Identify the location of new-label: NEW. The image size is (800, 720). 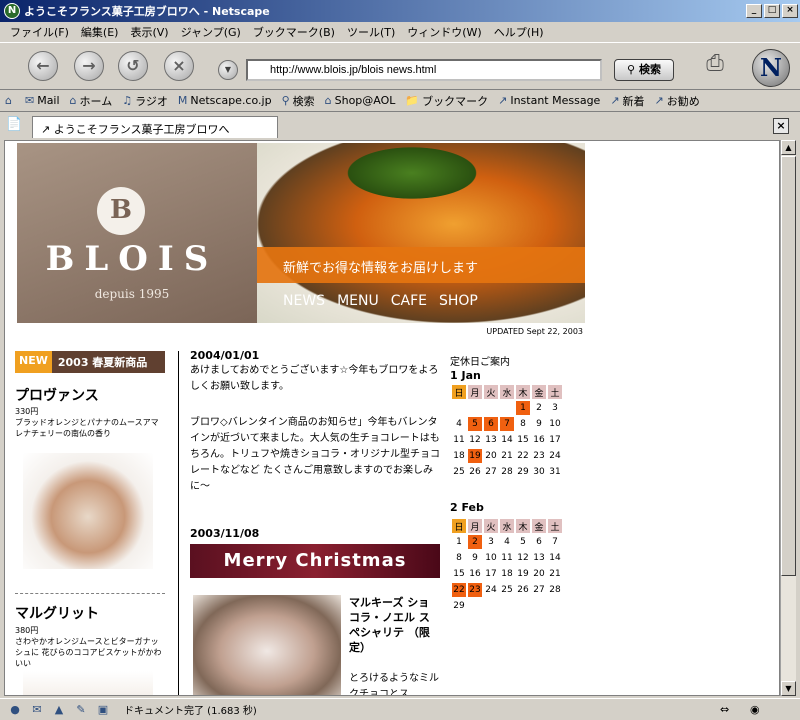
(33, 362).